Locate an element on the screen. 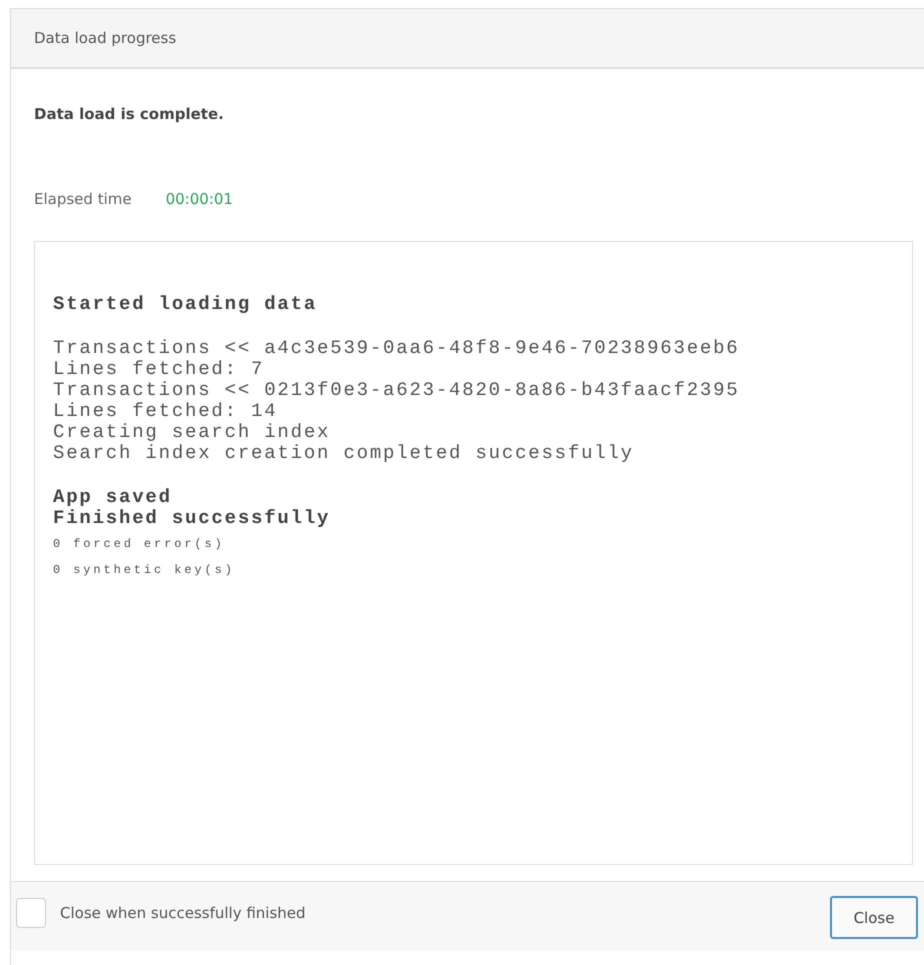  log-line: 0 synthetic key(s) is located at coordinates (144, 570).